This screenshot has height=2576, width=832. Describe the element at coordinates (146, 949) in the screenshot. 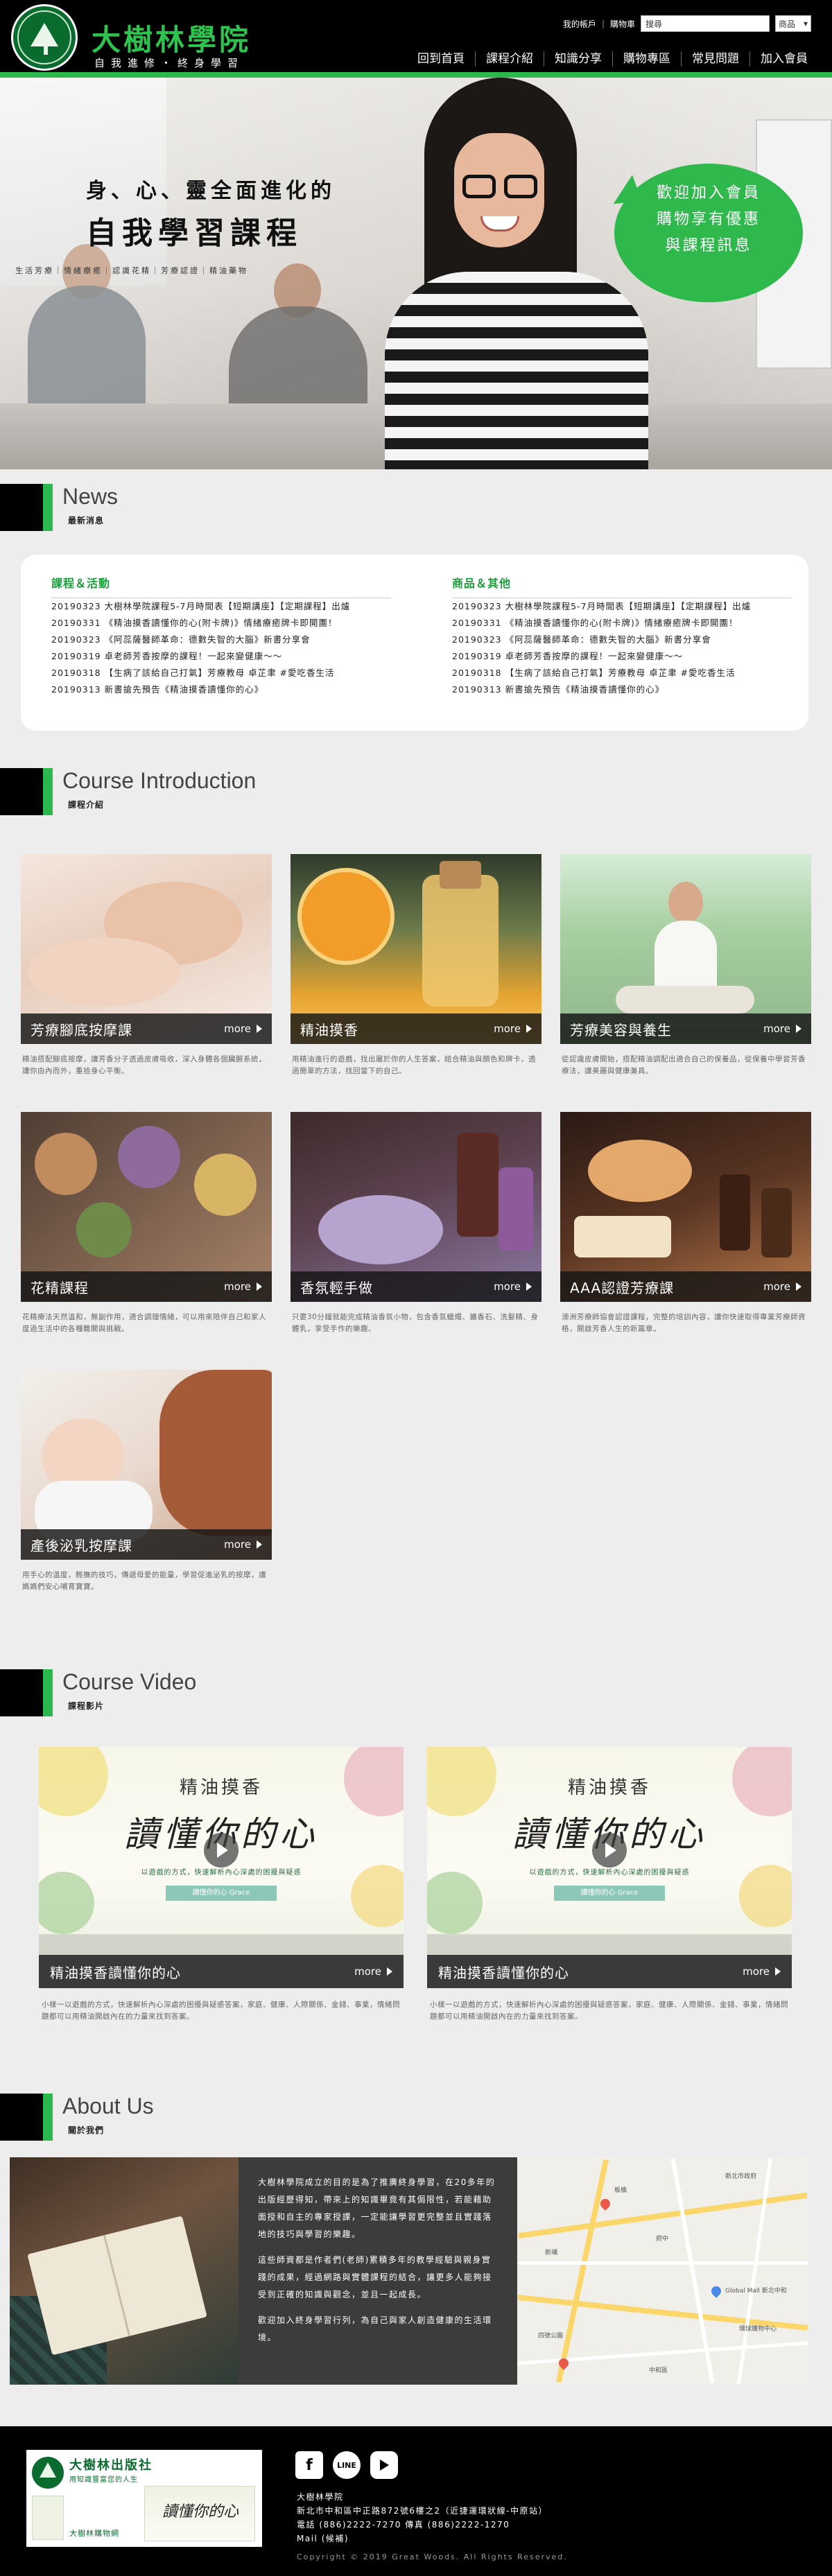

I see `course-image: 芳療腳底按摩課 more` at that location.